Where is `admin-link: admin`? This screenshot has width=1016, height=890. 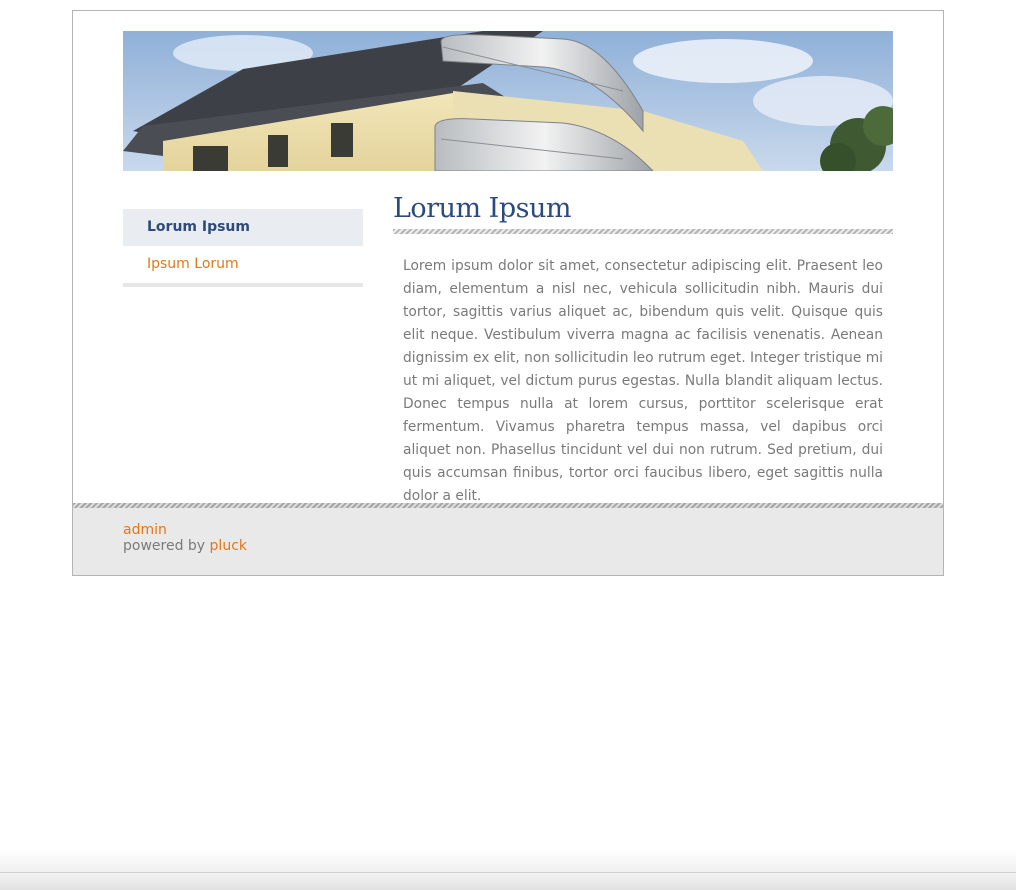
admin-link: admin is located at coordinates (145, 530).